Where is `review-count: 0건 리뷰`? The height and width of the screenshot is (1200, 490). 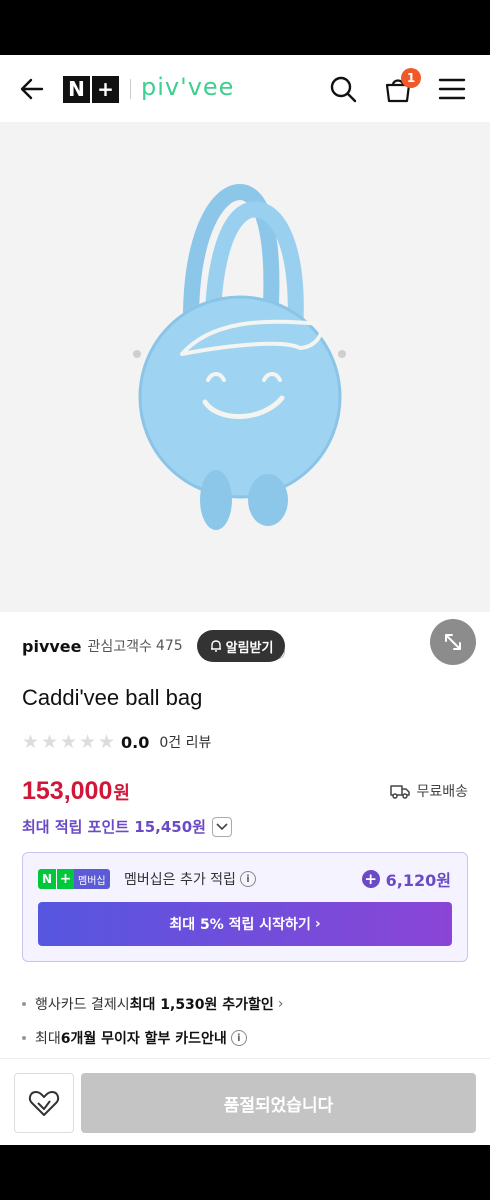 review-count: 0건 리뷰 is located at coordinates (185, 742).